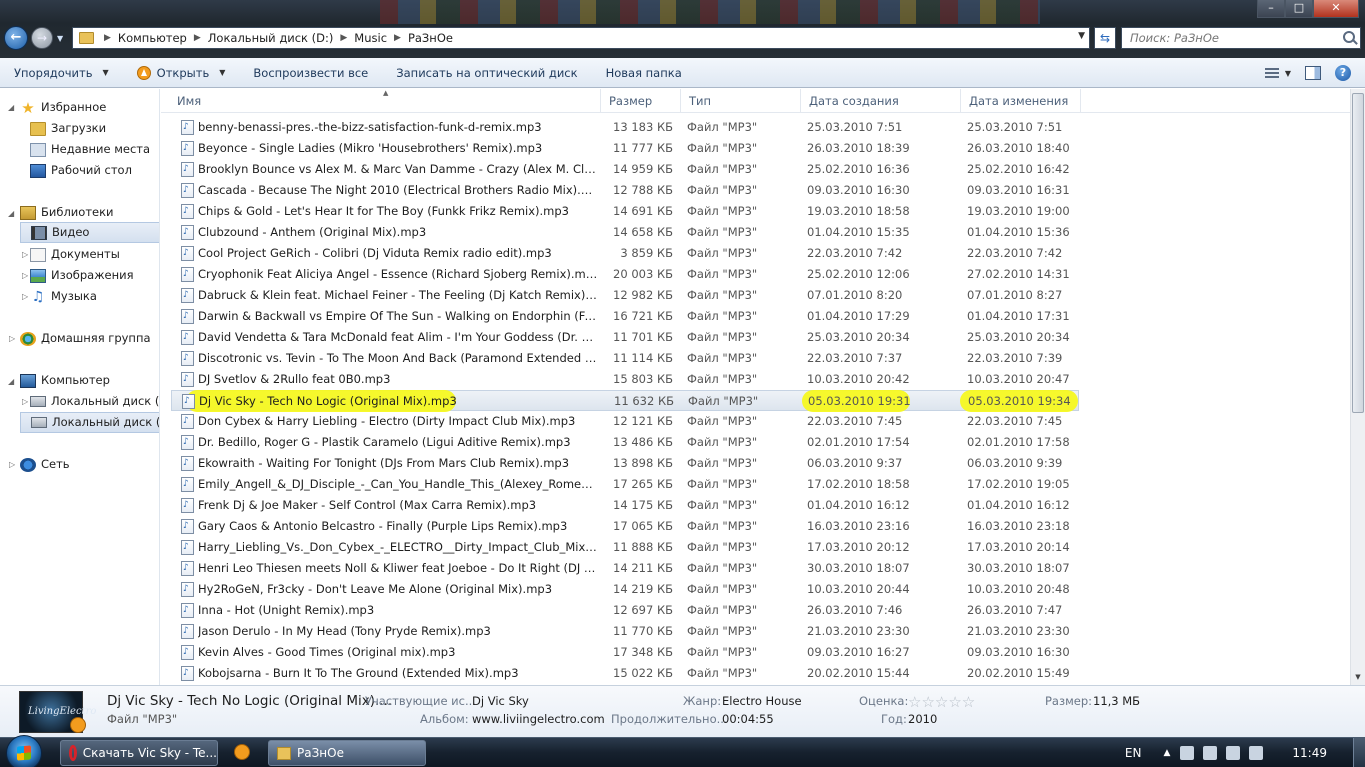 This screenshot has width=1365, height=767. Describe the element at coordinates (1210, 753) in the screenshot. I see `volume-icon` at that location.